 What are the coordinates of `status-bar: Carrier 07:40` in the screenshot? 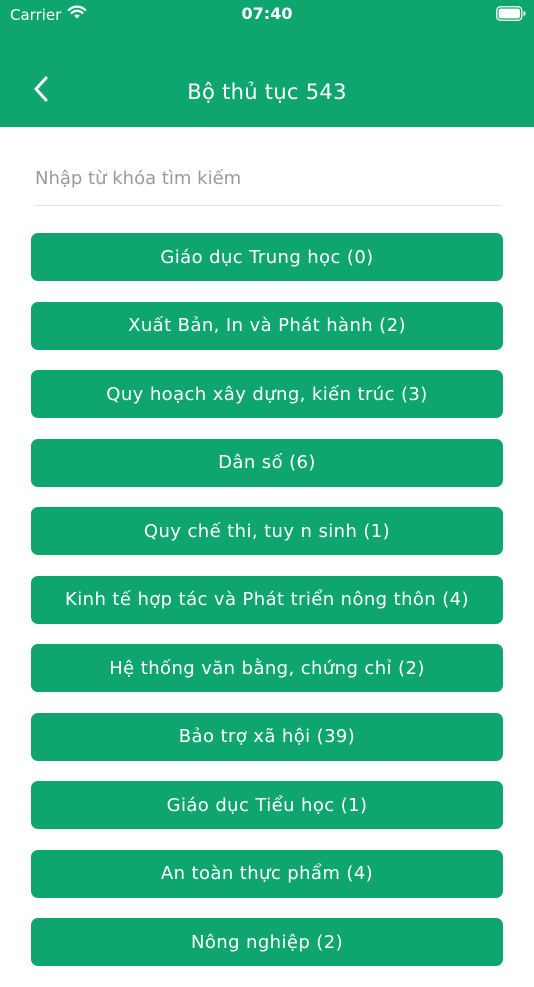 It's located at (267, 14).